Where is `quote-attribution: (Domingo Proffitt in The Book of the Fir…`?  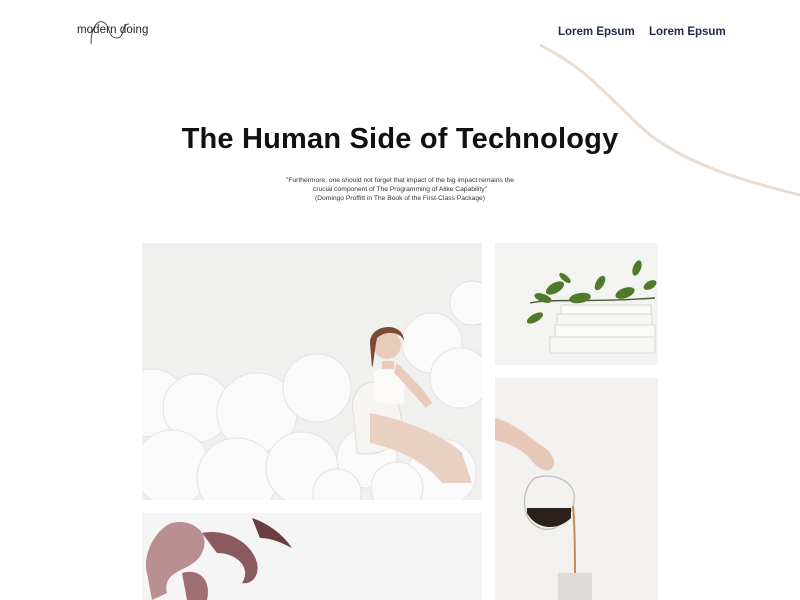
quote-attribution: (Domingo Proffitt in The Book of the Fir… is located at coordinates (400, 198).